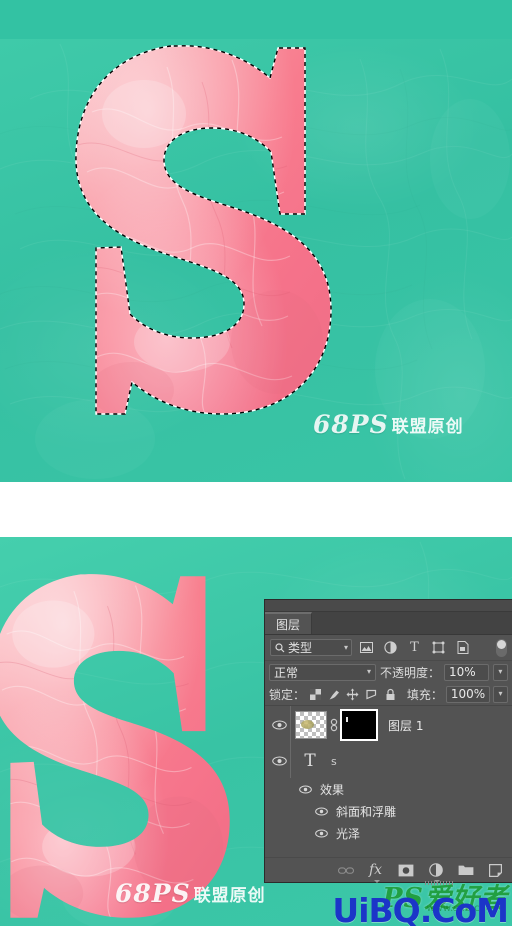  What do you see at coordinates (311, 725) in the screenshot?
I see `layer-thumbnail` at bounding box center [311, 725].